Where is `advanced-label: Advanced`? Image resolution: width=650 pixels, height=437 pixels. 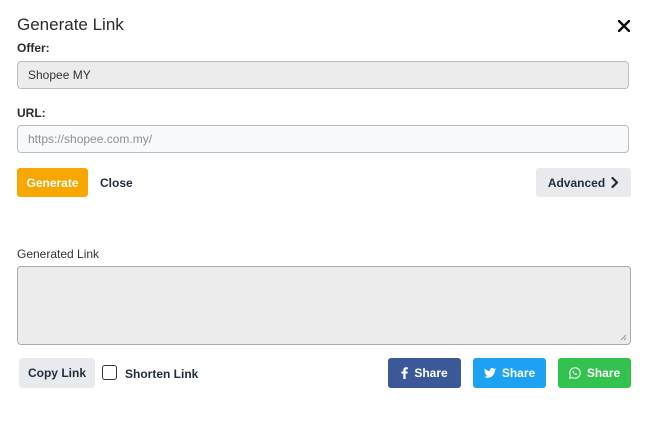
advanced-label: Advanced is located at coordinates (576, 182).